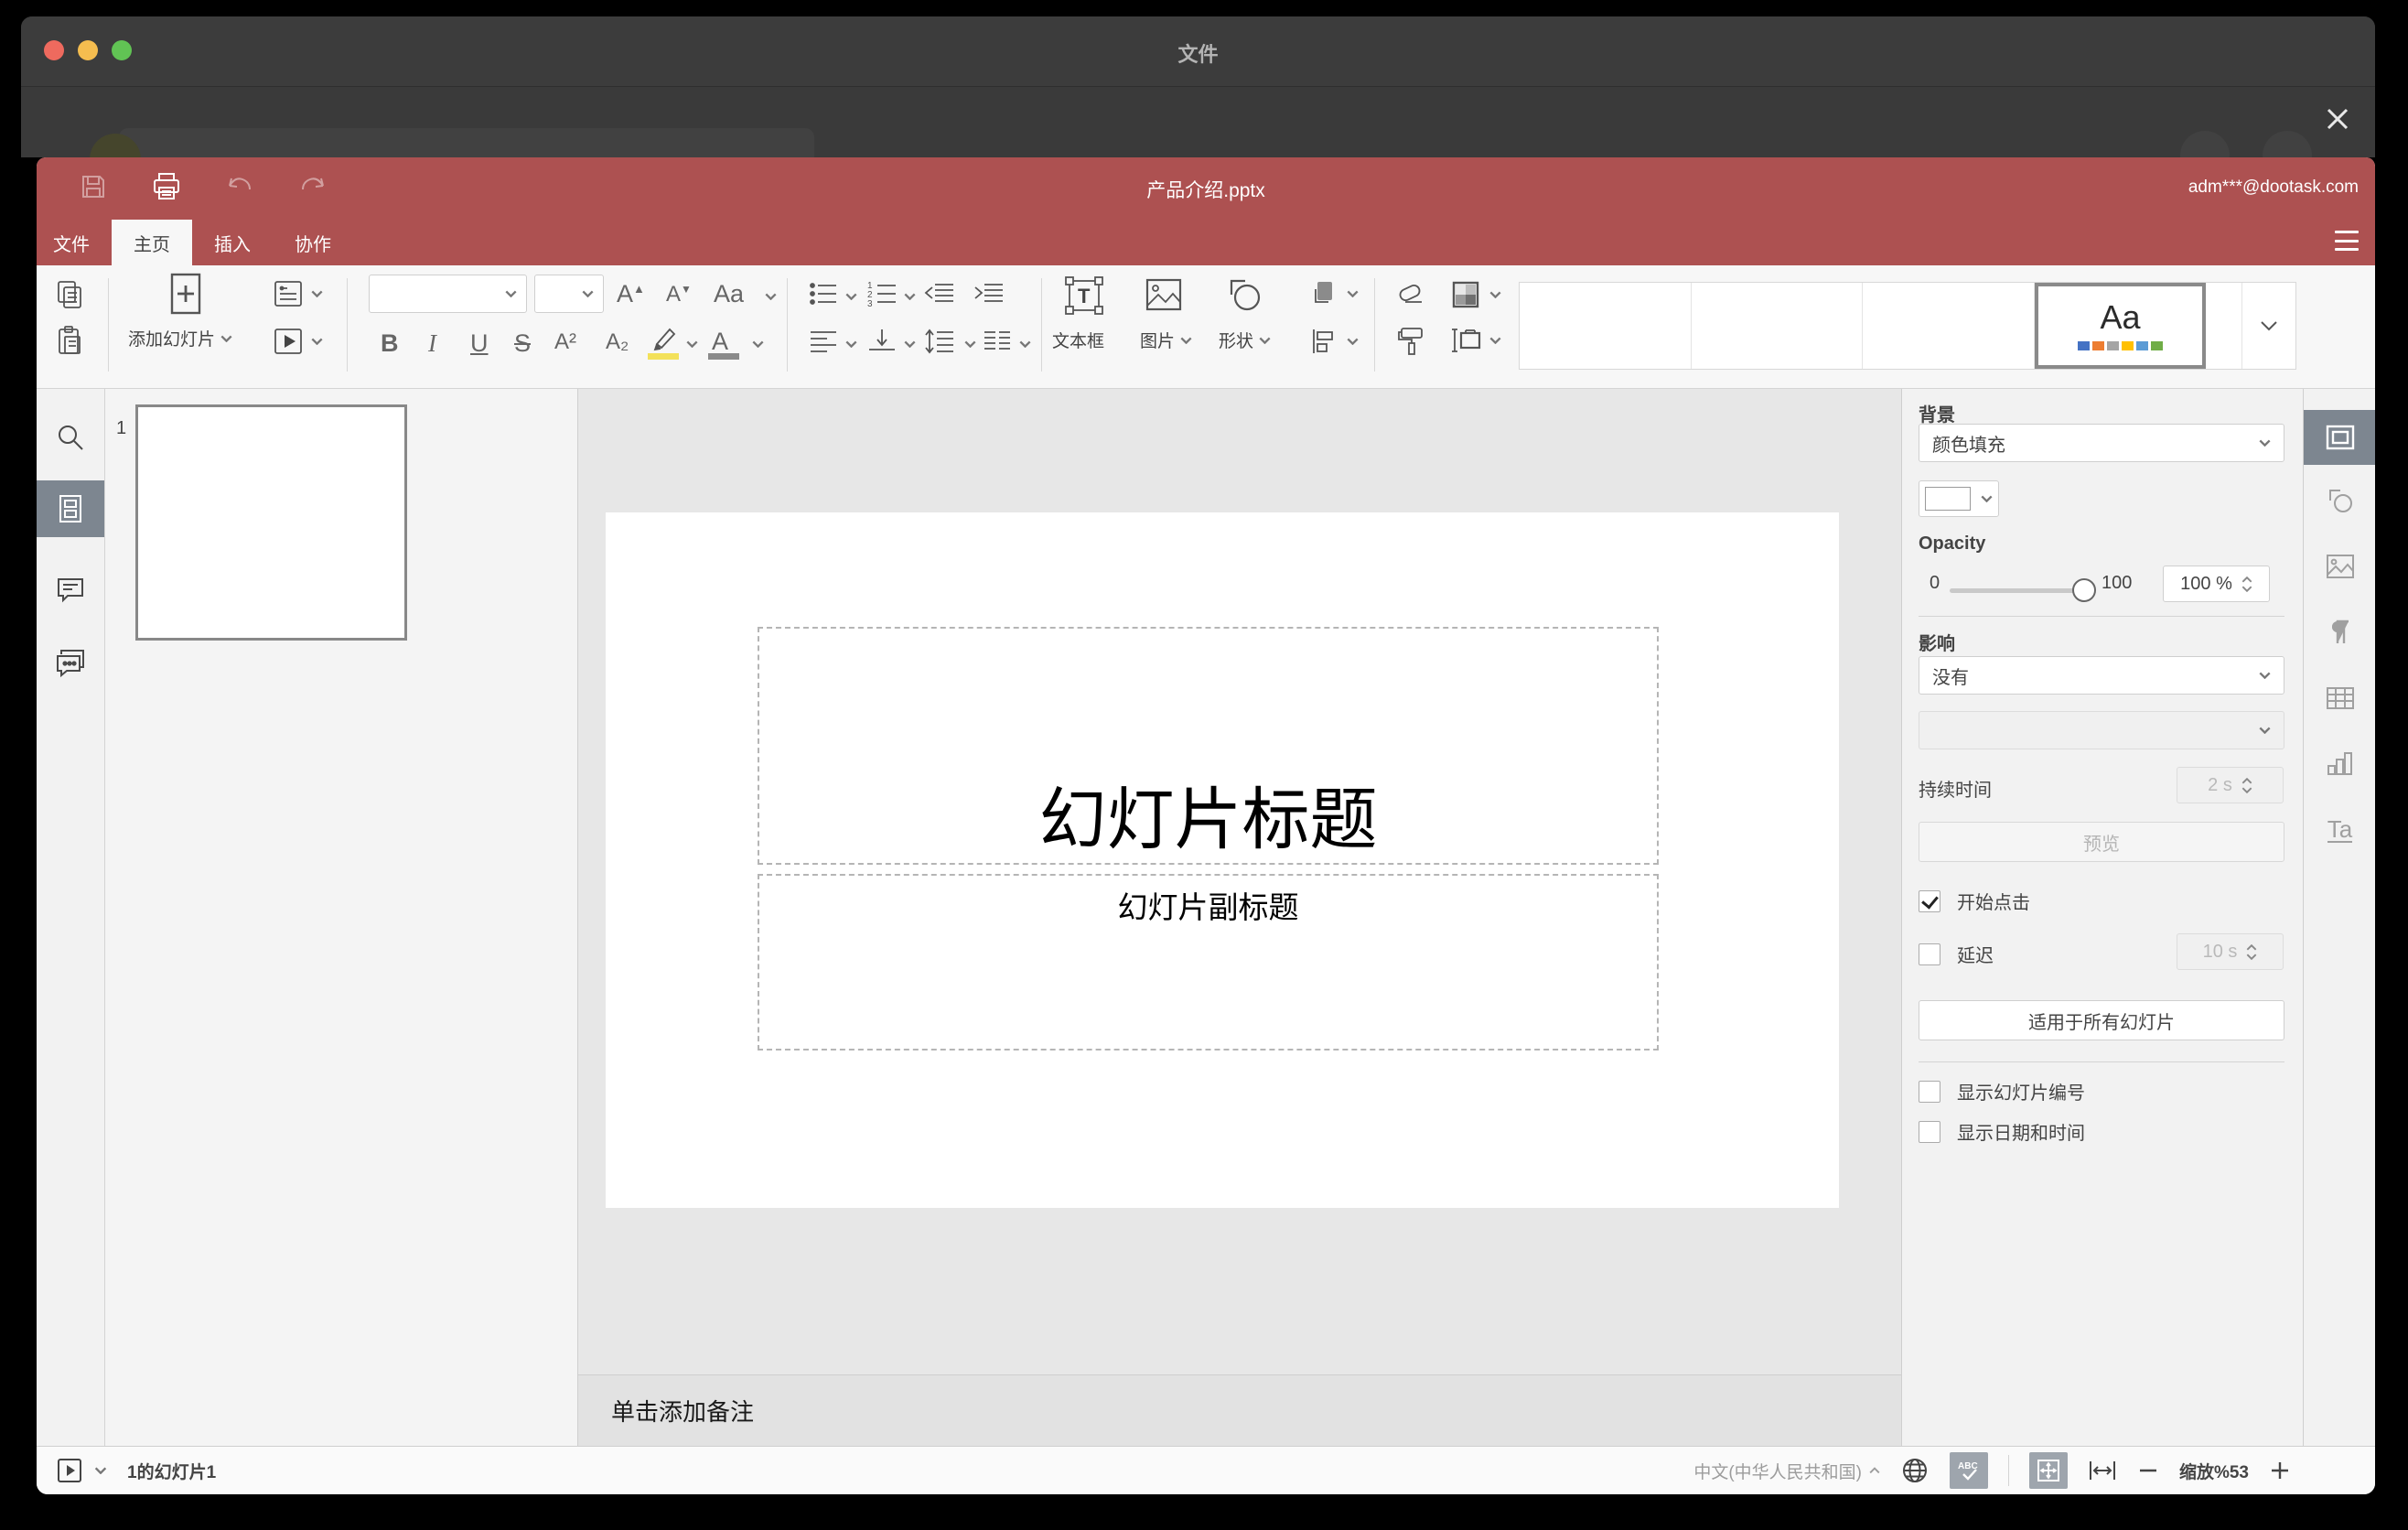 Image resolution: width=2408 pixels, height=1530 pixels. I want to click on search-icon, so click(70, 437).